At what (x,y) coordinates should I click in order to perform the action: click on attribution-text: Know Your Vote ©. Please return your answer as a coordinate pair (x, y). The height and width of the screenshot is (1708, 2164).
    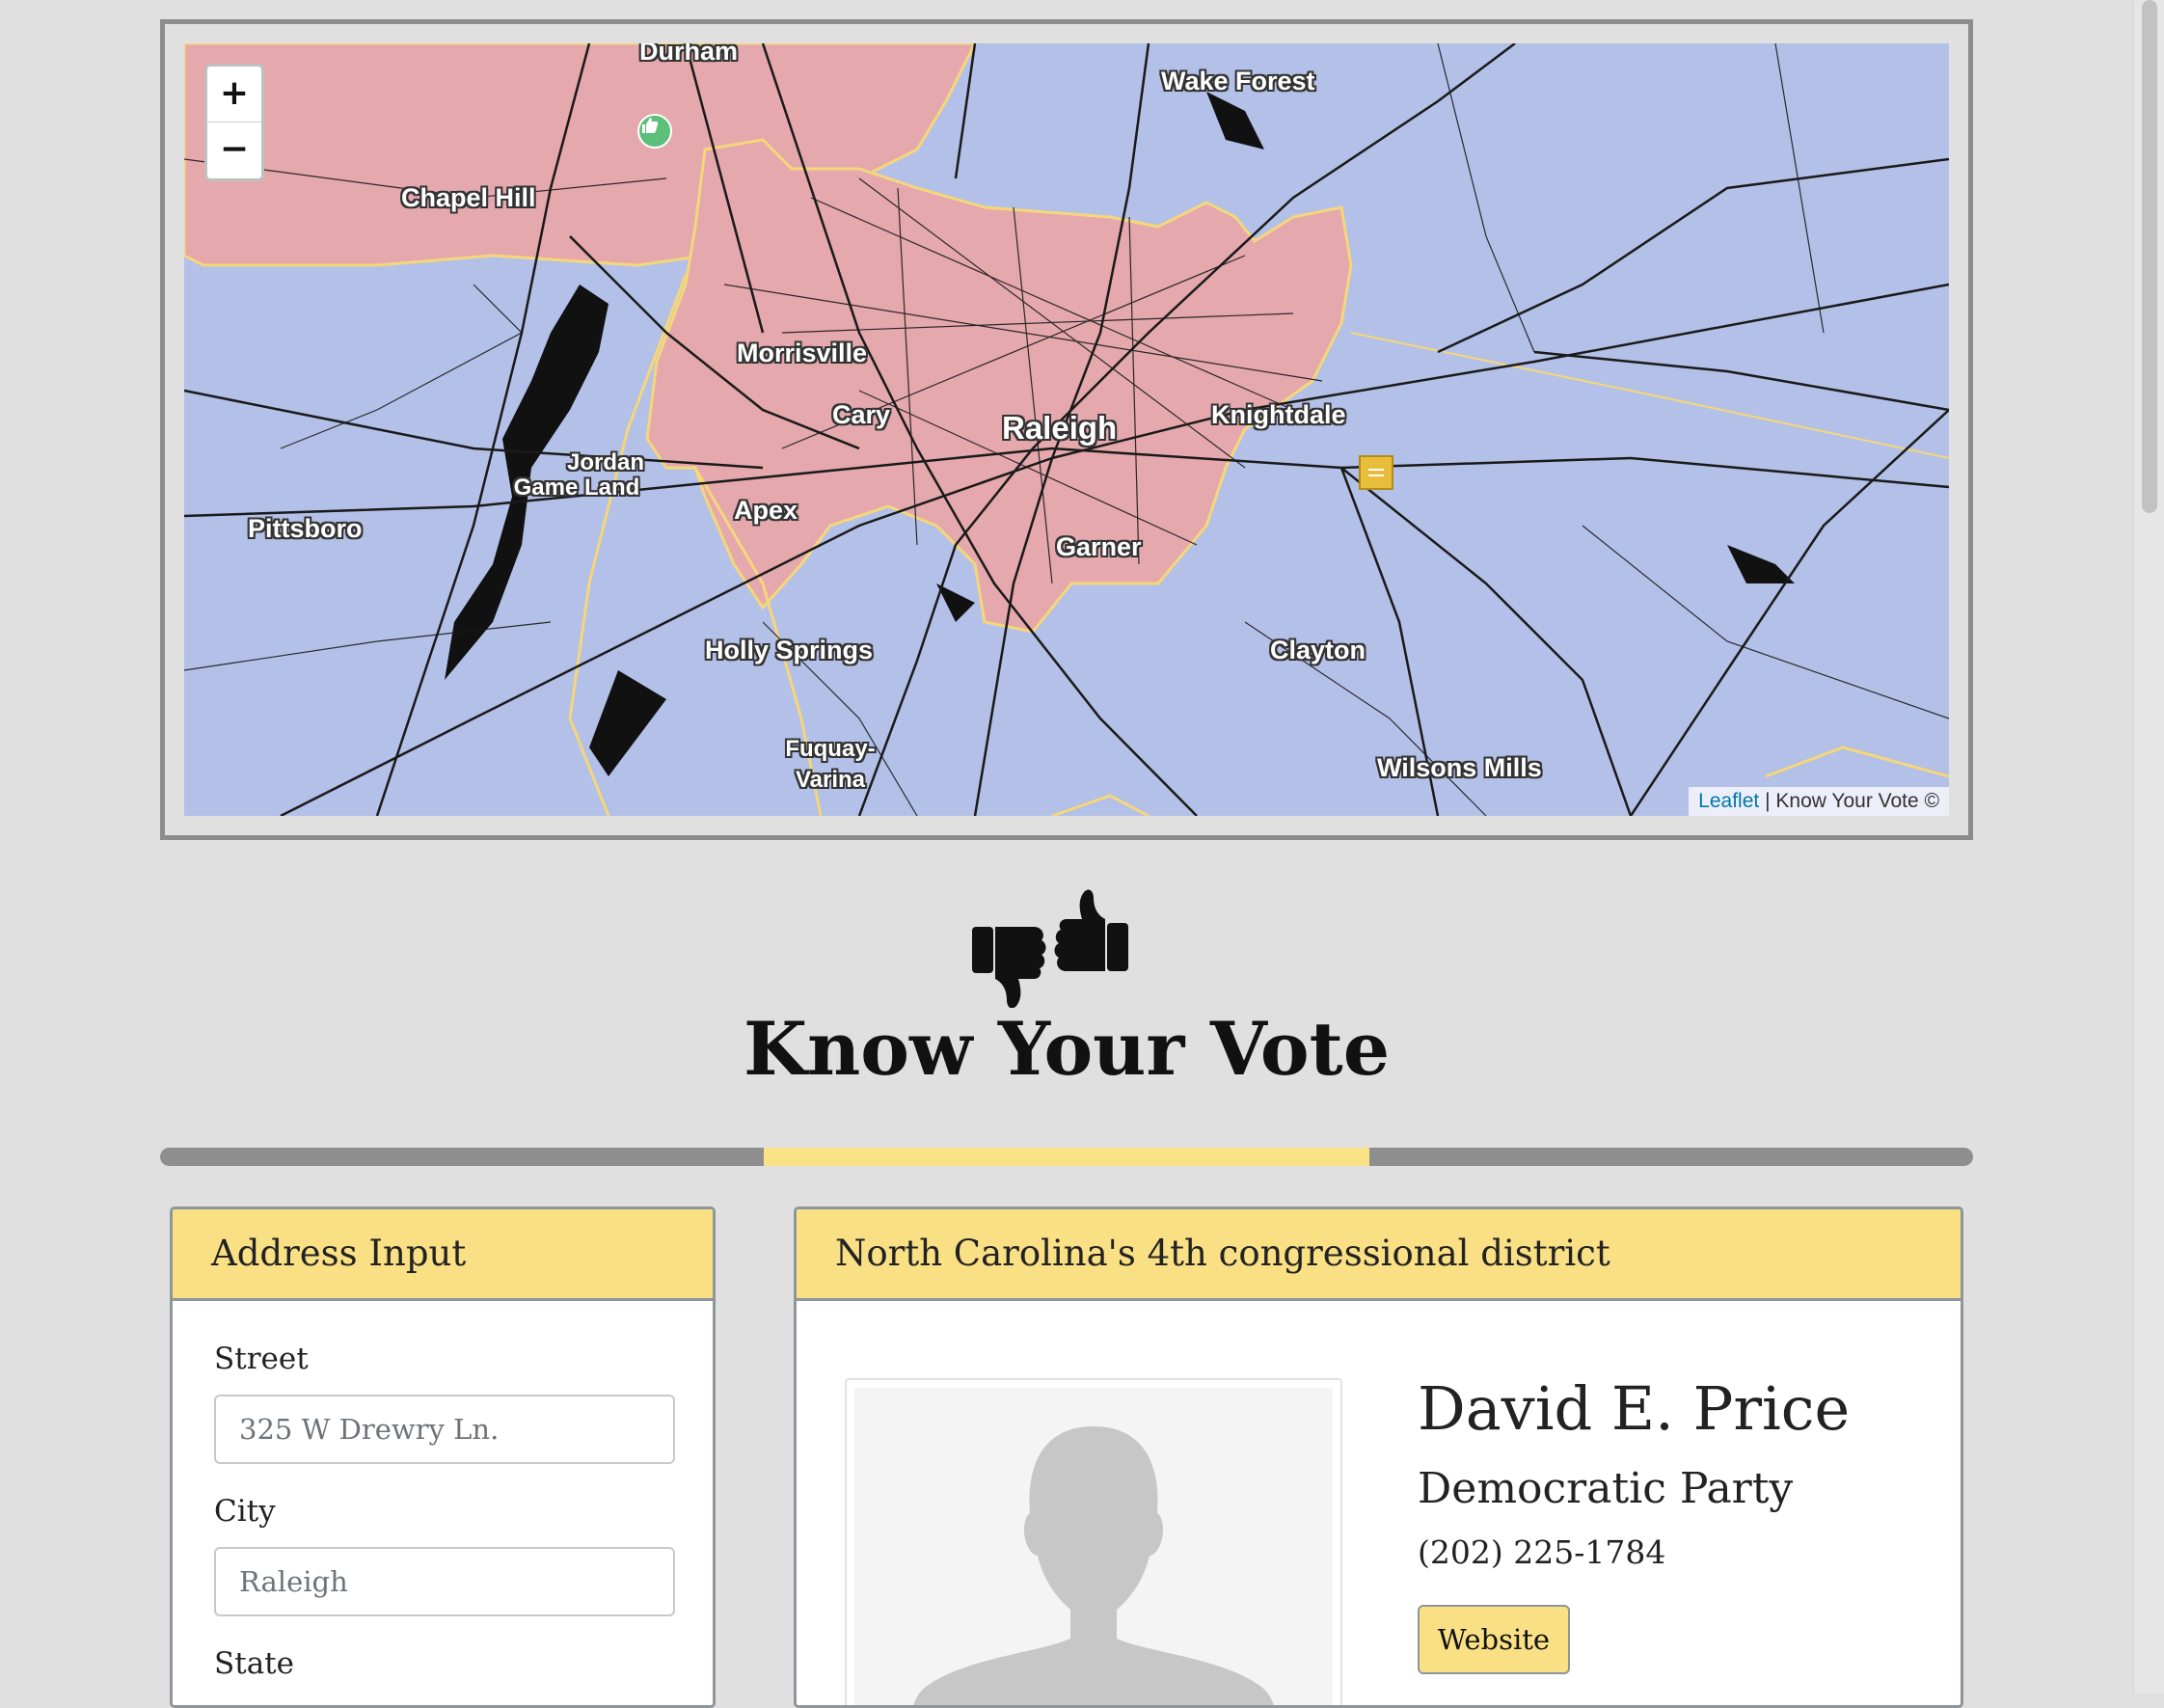
    Looking at the image, I should click on (1857, 801).